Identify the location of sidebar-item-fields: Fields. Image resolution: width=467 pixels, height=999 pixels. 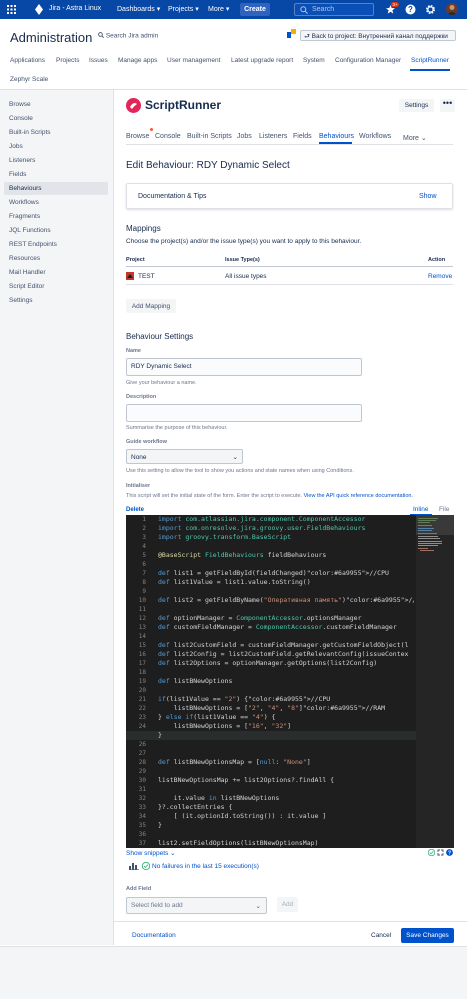
(56, 174).